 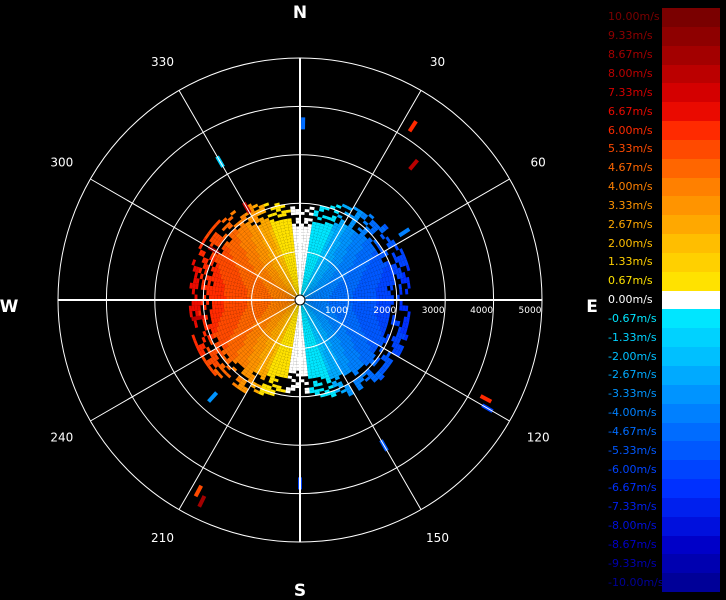 What do you see at coordinates (630, 224) in the screenshot?
I see `colorbar-label: 2.67m/s` at bounding box center [630, 224].